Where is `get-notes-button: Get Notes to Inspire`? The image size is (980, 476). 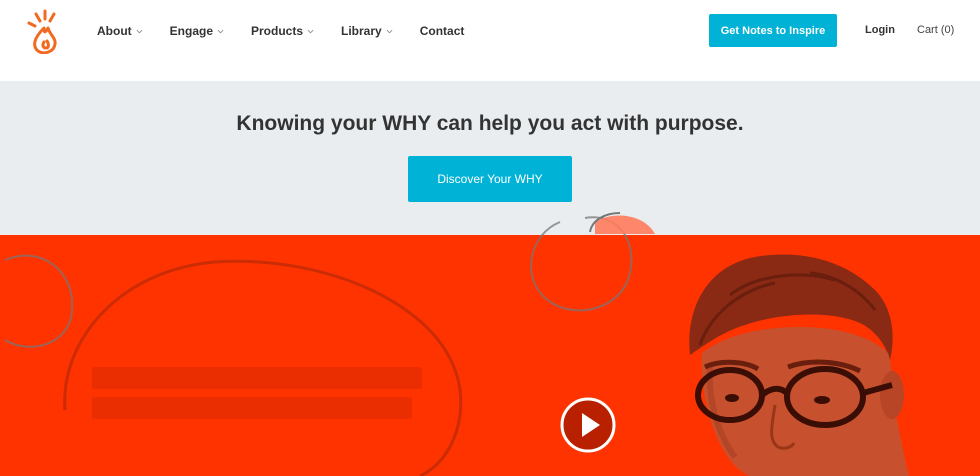 get-notes-button: Get Notes to Inspire is located at coordinates (773, 30).